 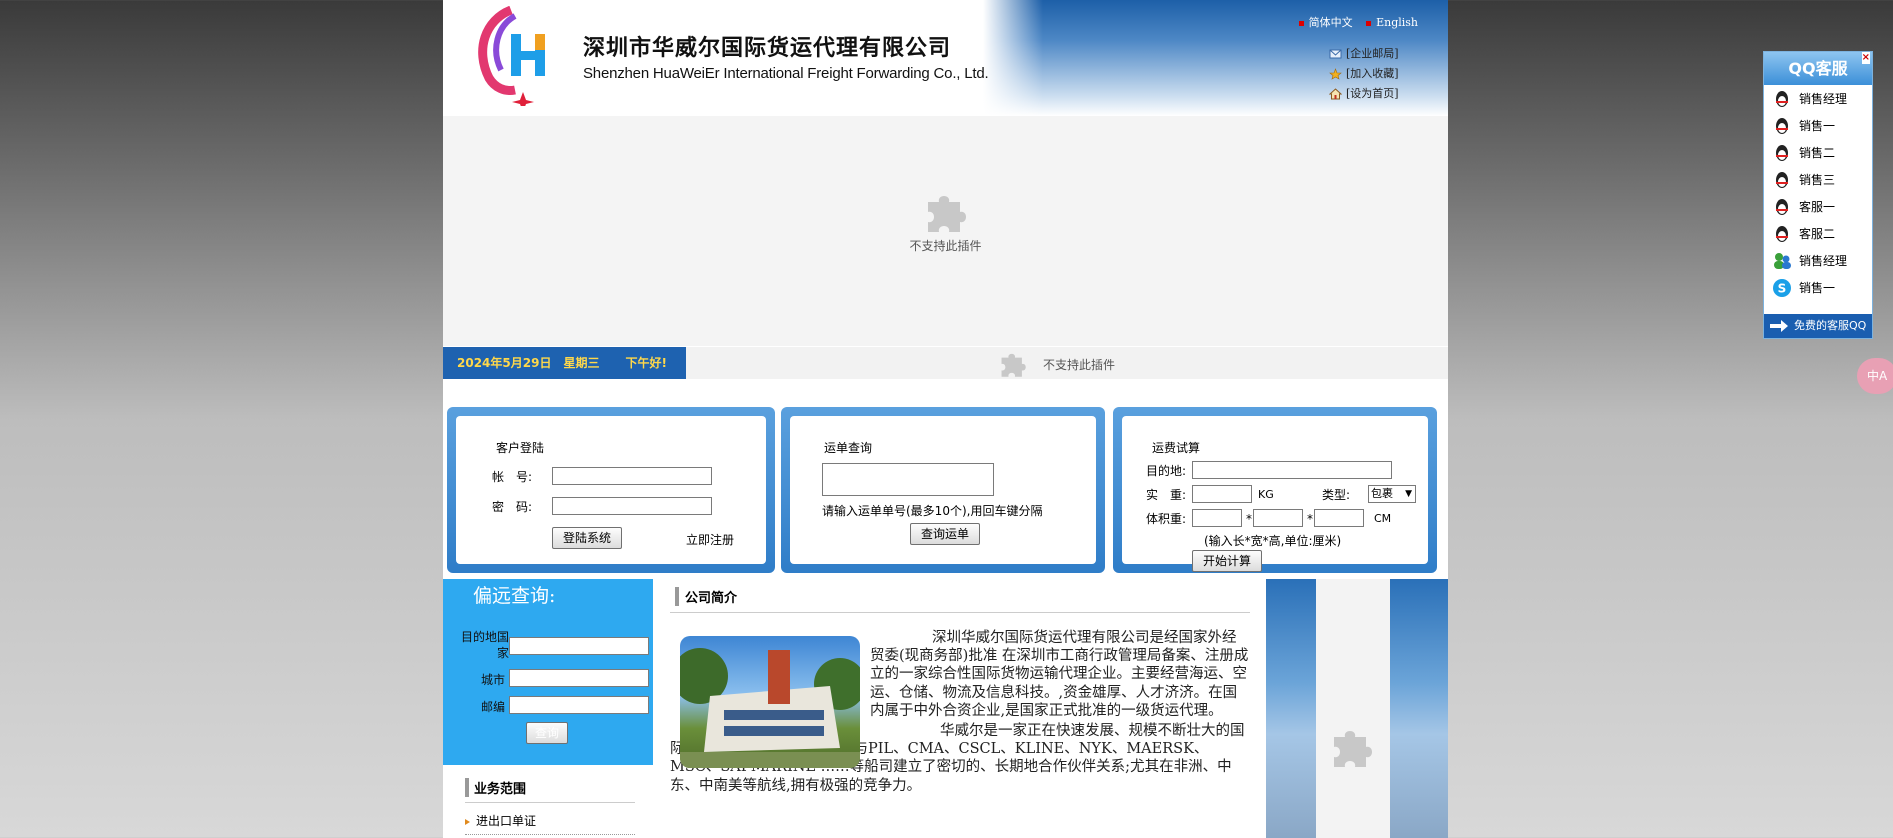 What do you see at coordinates (1875, 376) in the screenshot?
I see `translate-float-button: 中A` at bounding box center [1875, 376].